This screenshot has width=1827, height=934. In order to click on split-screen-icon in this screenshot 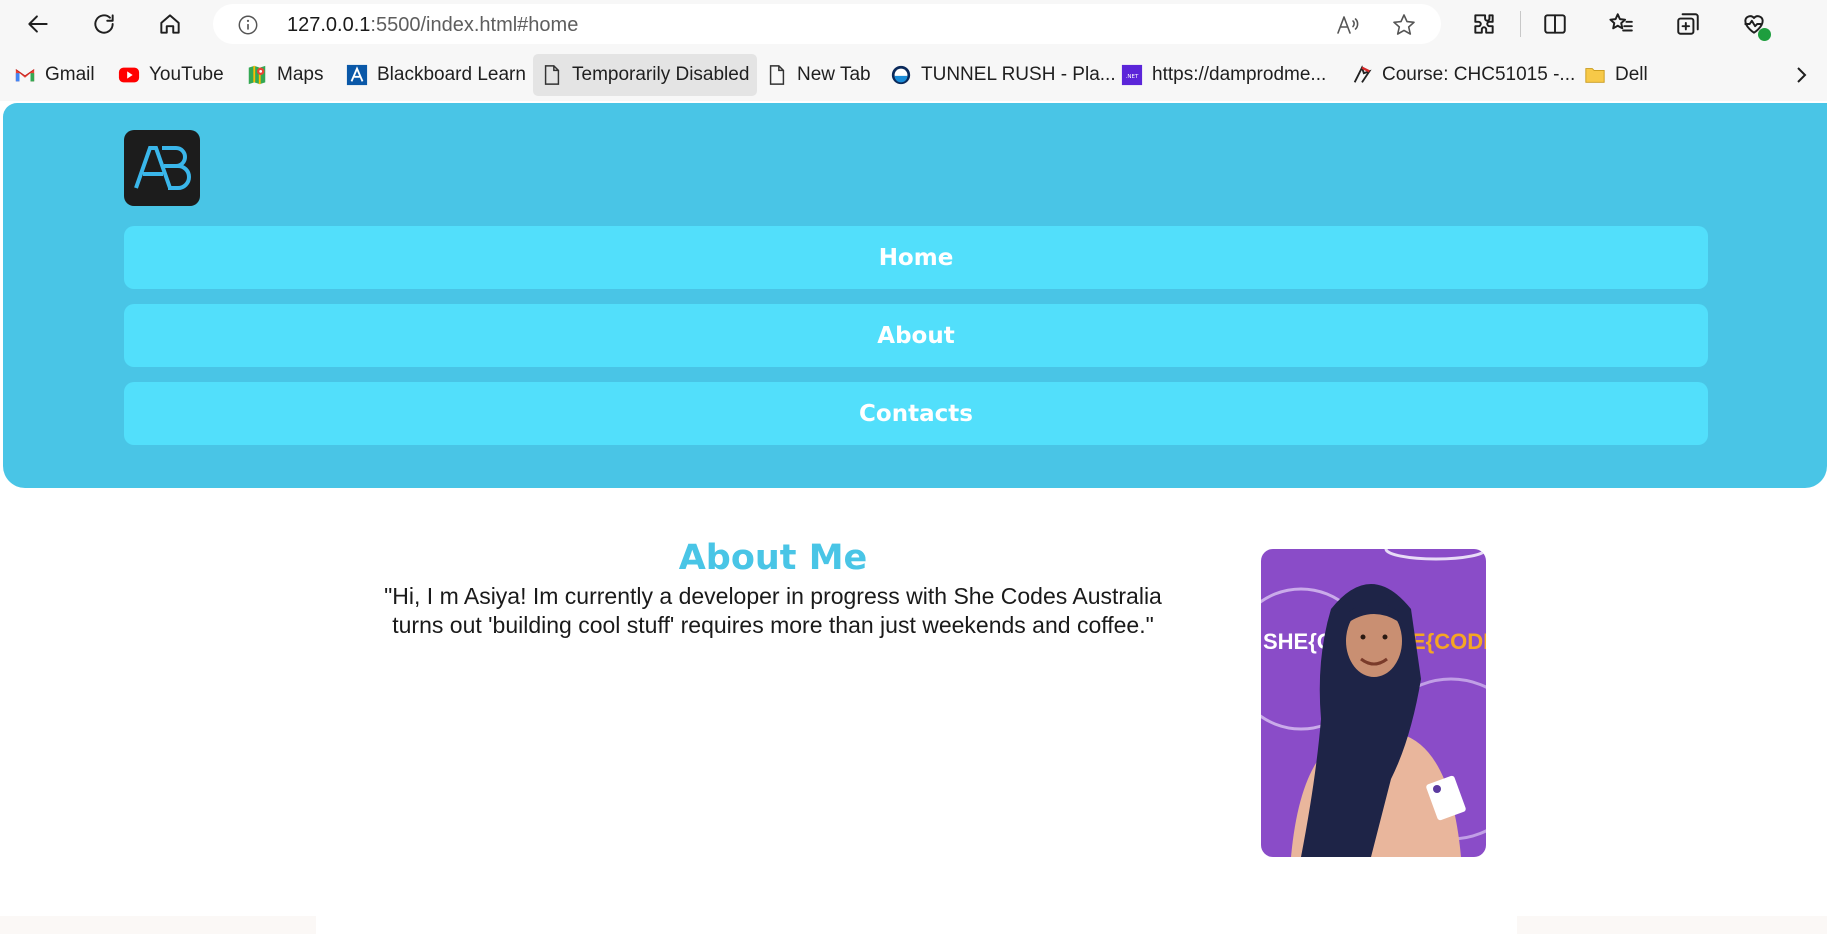, I will do `click(1555, 24)`.